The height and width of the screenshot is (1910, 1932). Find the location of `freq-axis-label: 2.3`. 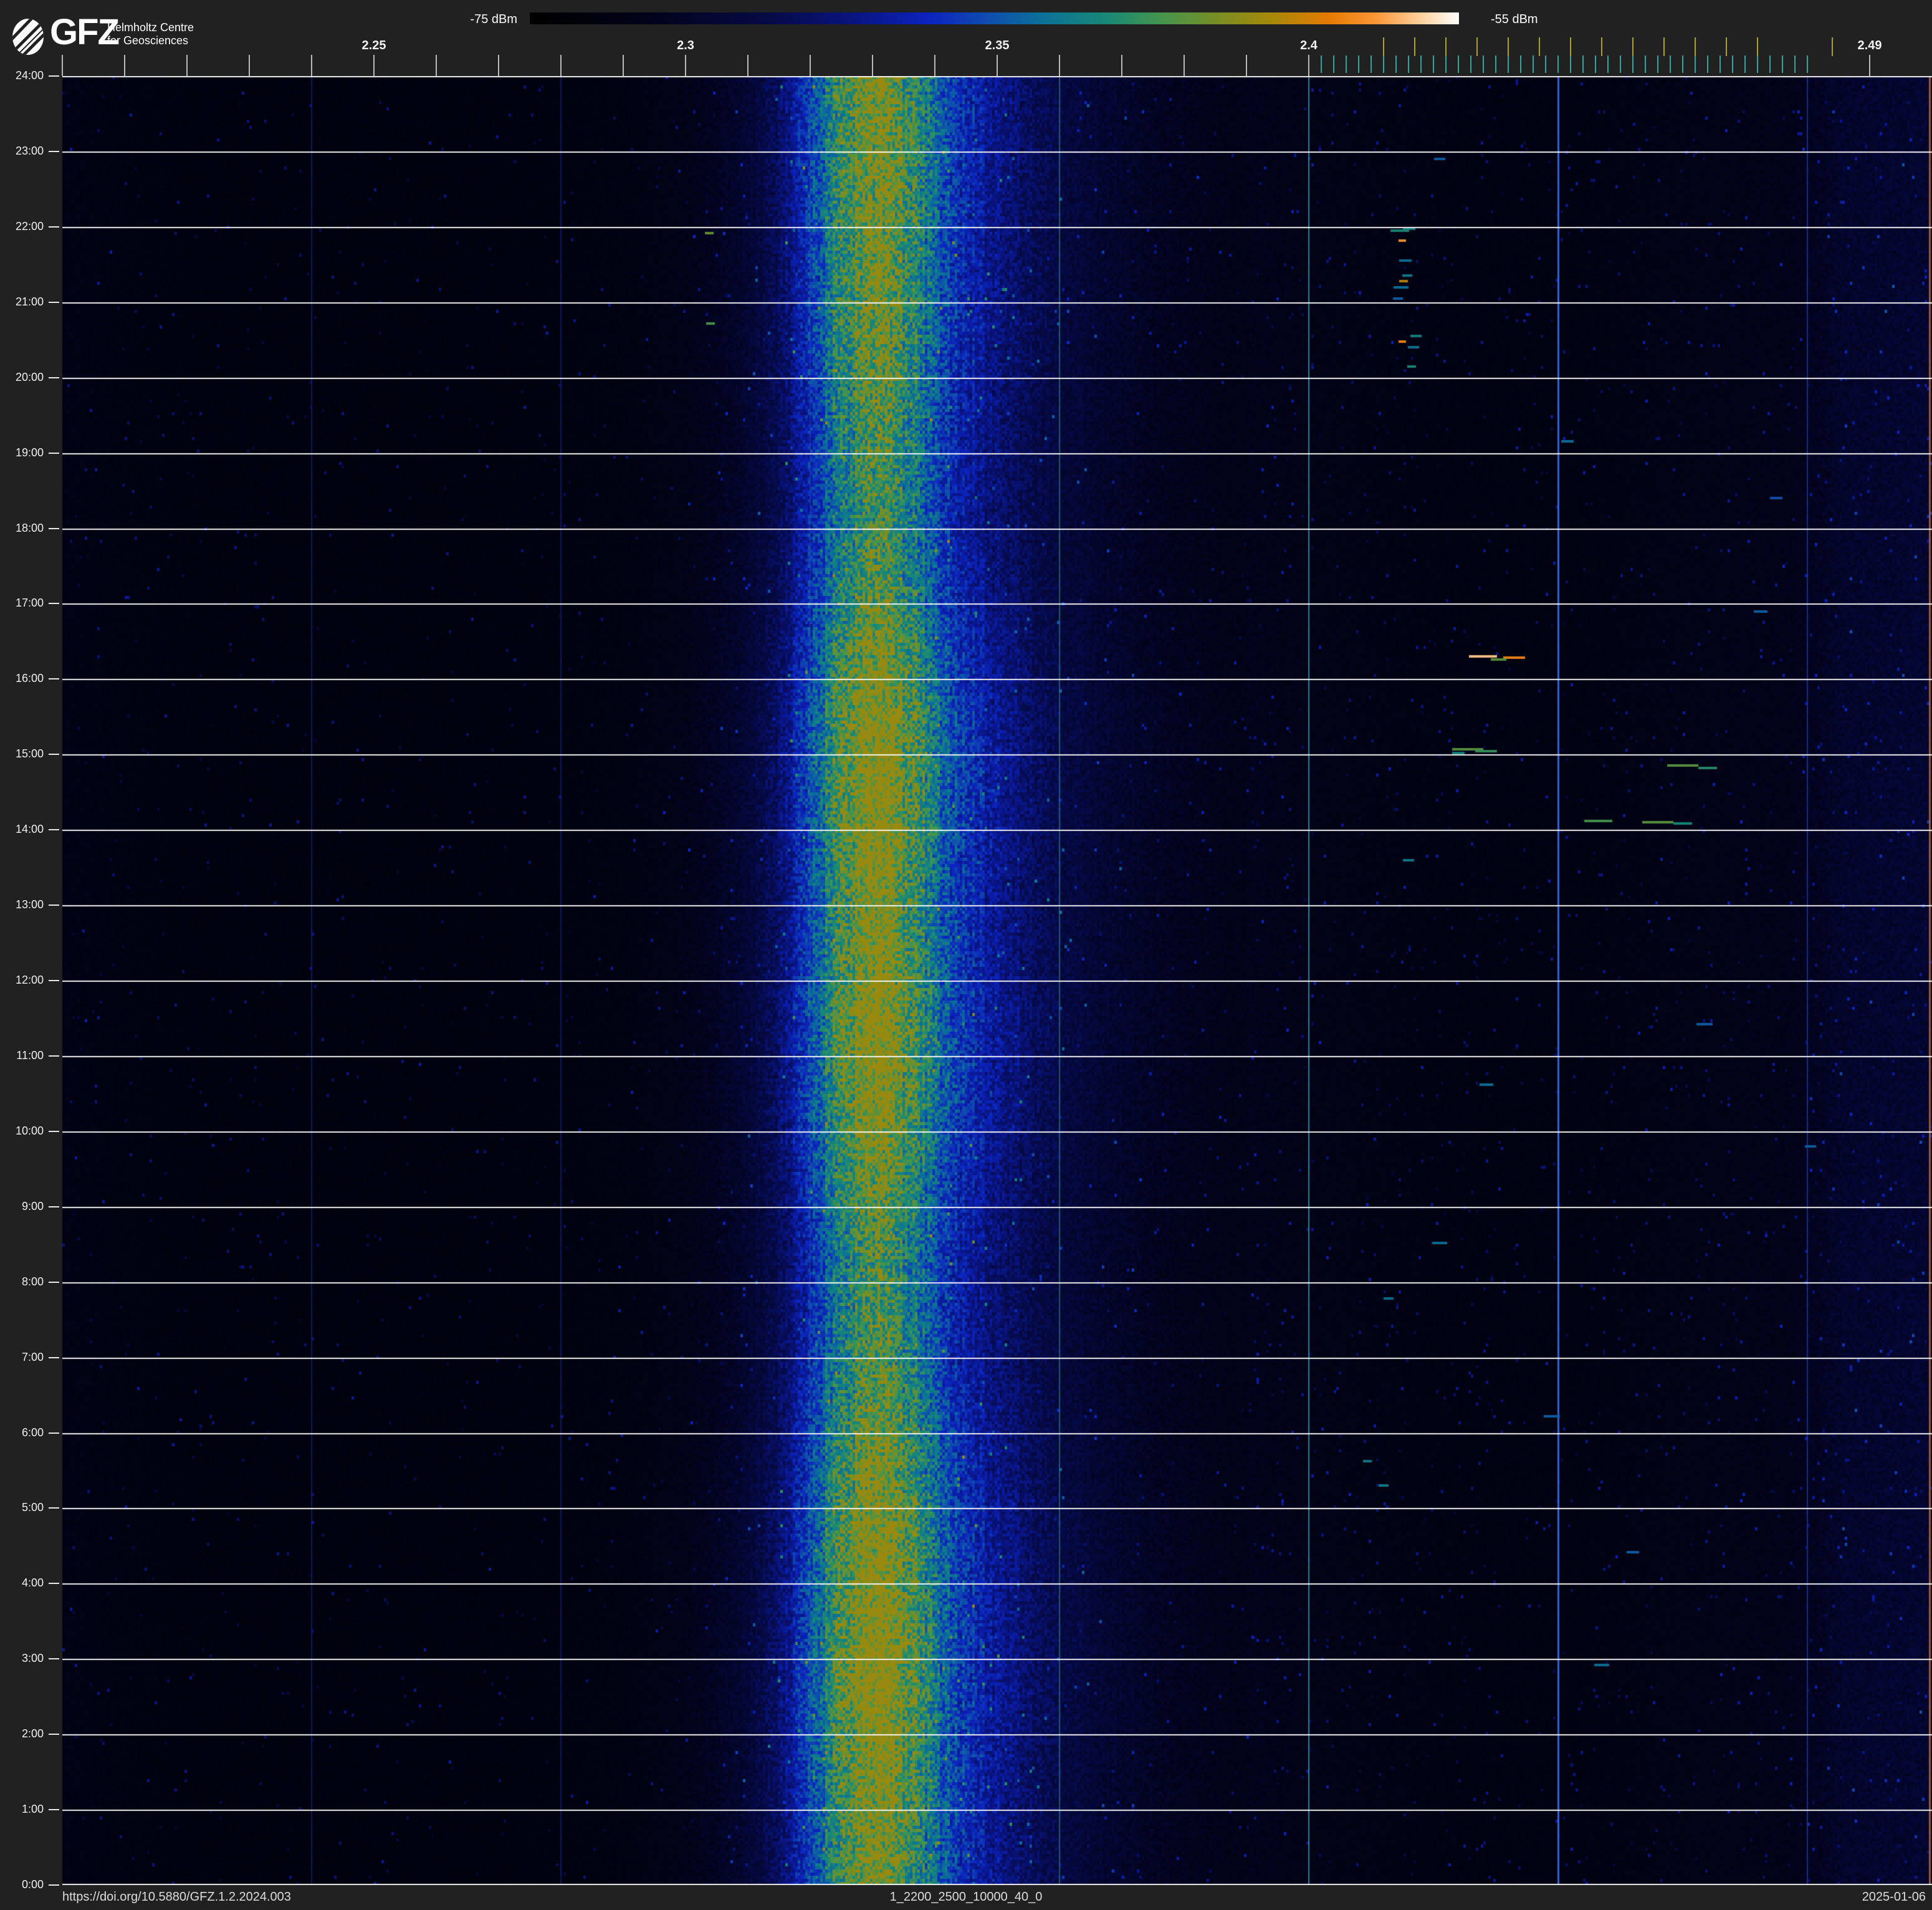

freq-axis-label: 2.3 is located at coordinates (685, 45).